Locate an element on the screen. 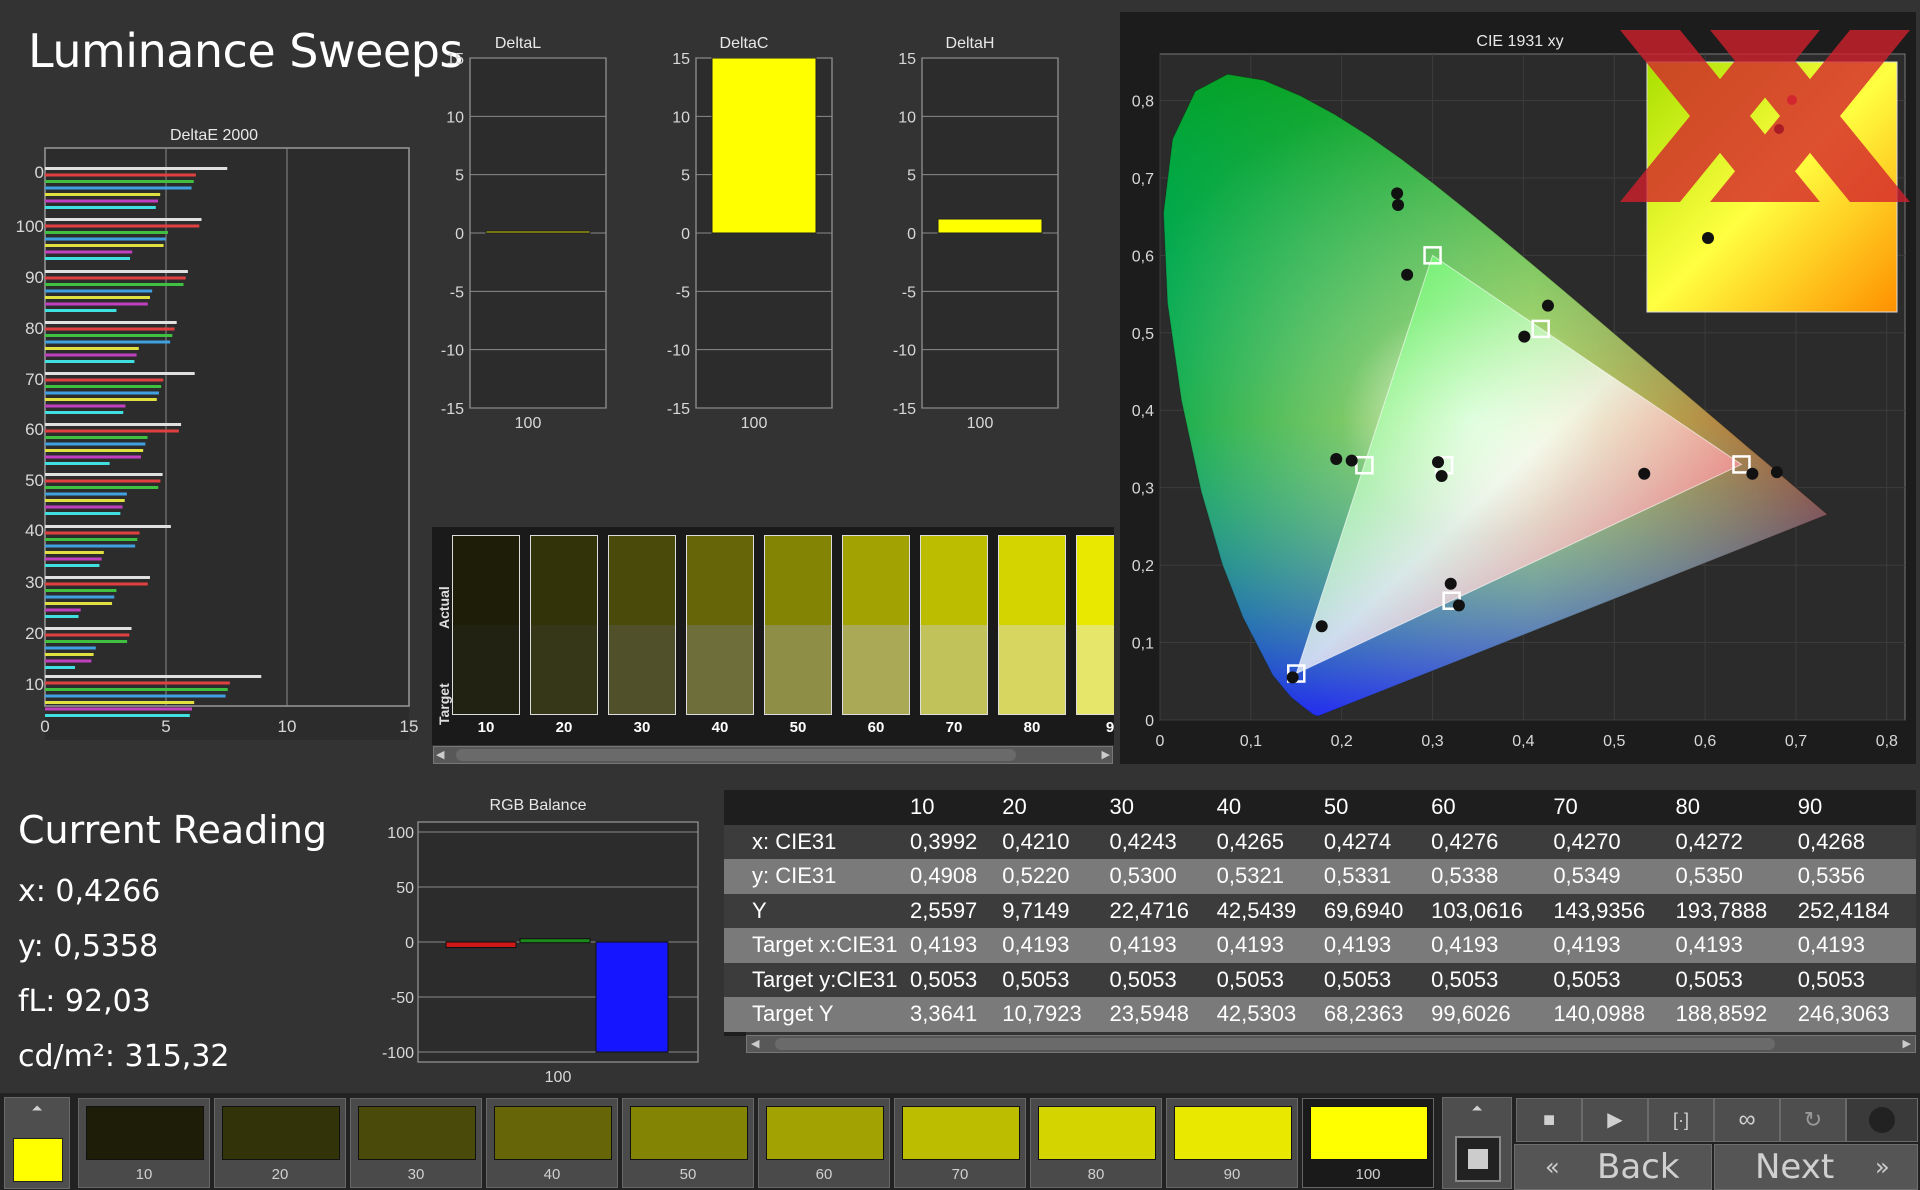 This screenshot has height=1190, width=1920. table-cell: 0,4210 is located at coordinates (1052, 841).